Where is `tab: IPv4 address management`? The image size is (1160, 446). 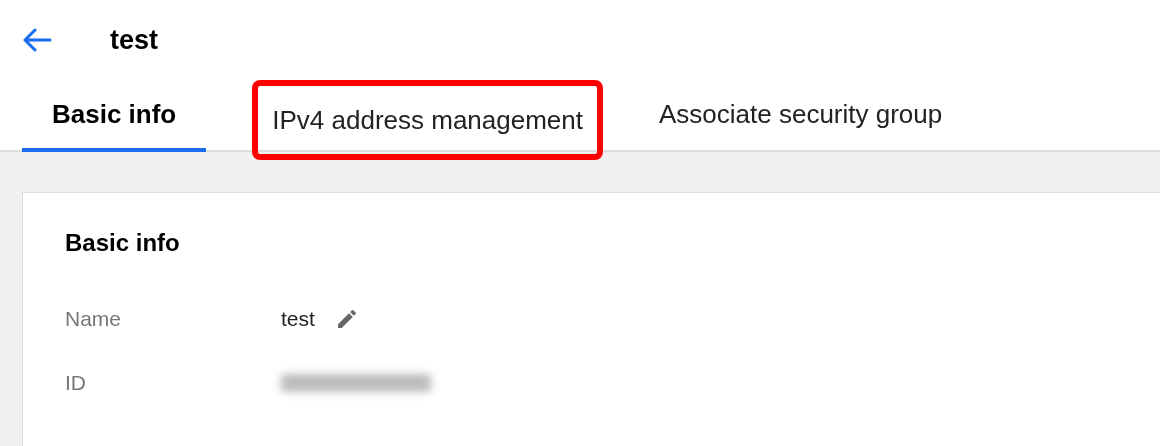
tab: IPv4 address management is located at coordinates (427, 120).